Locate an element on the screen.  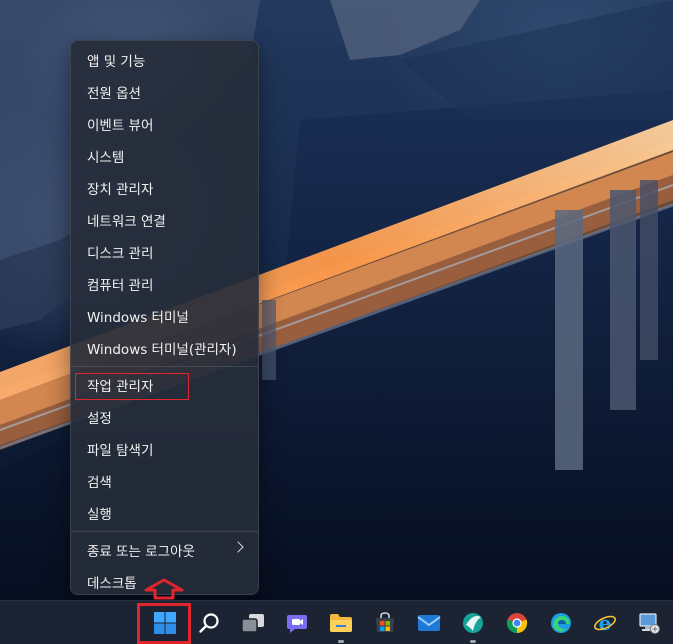
menu-item-label: 시스템 is located at coordinates (106, 158).